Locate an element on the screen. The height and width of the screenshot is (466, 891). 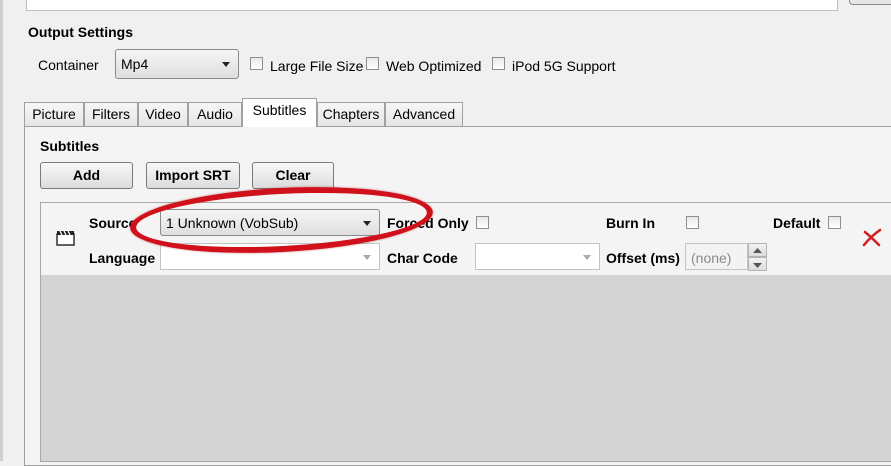
destination-field is located at coordinates (432, 5).